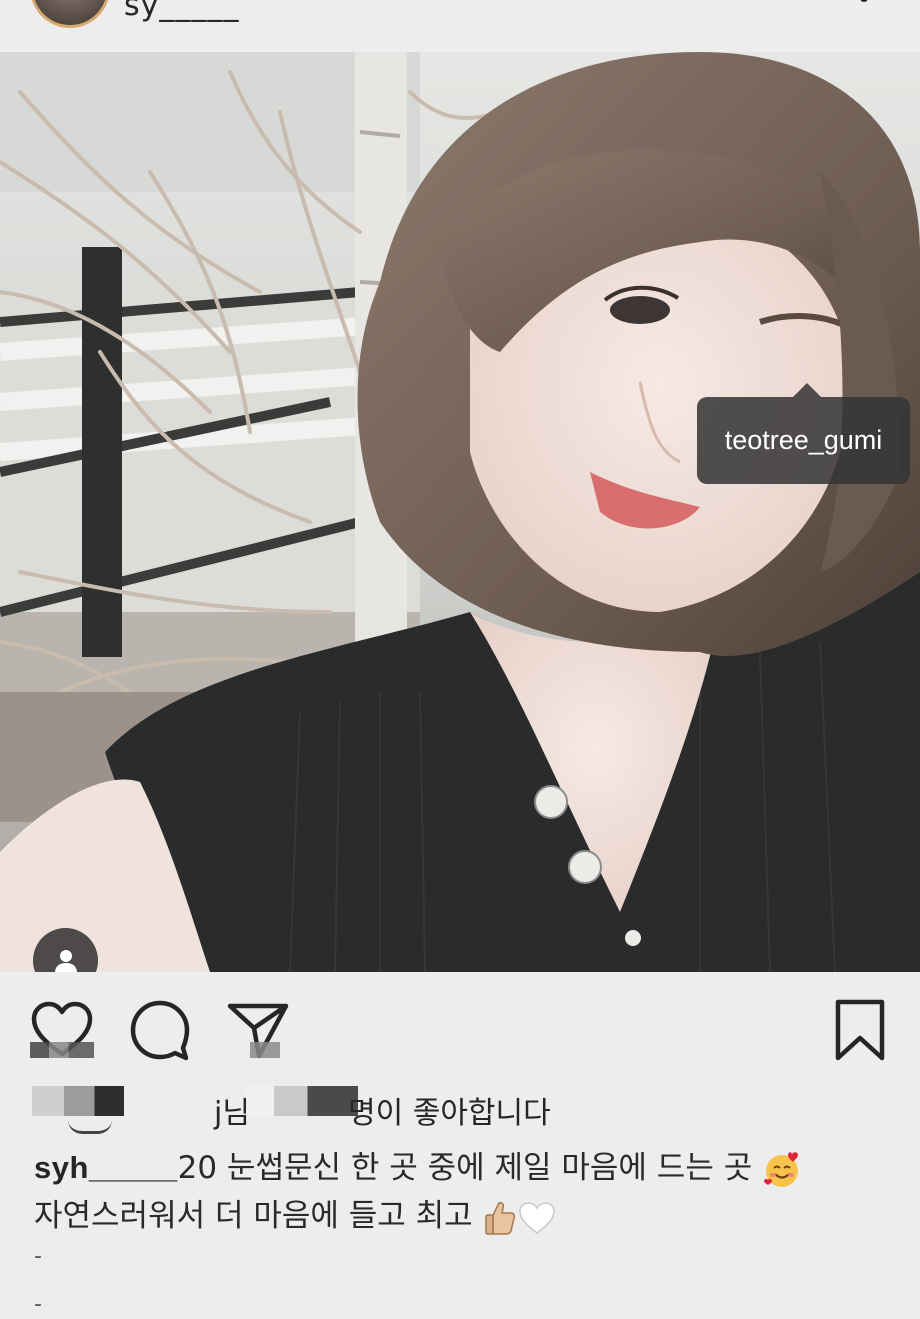 The image size is (920, 1319). What do you see at coordinates (181, 11) in the screenshot?
I see `author-username: sy_____` at bounding box center [181, 11].